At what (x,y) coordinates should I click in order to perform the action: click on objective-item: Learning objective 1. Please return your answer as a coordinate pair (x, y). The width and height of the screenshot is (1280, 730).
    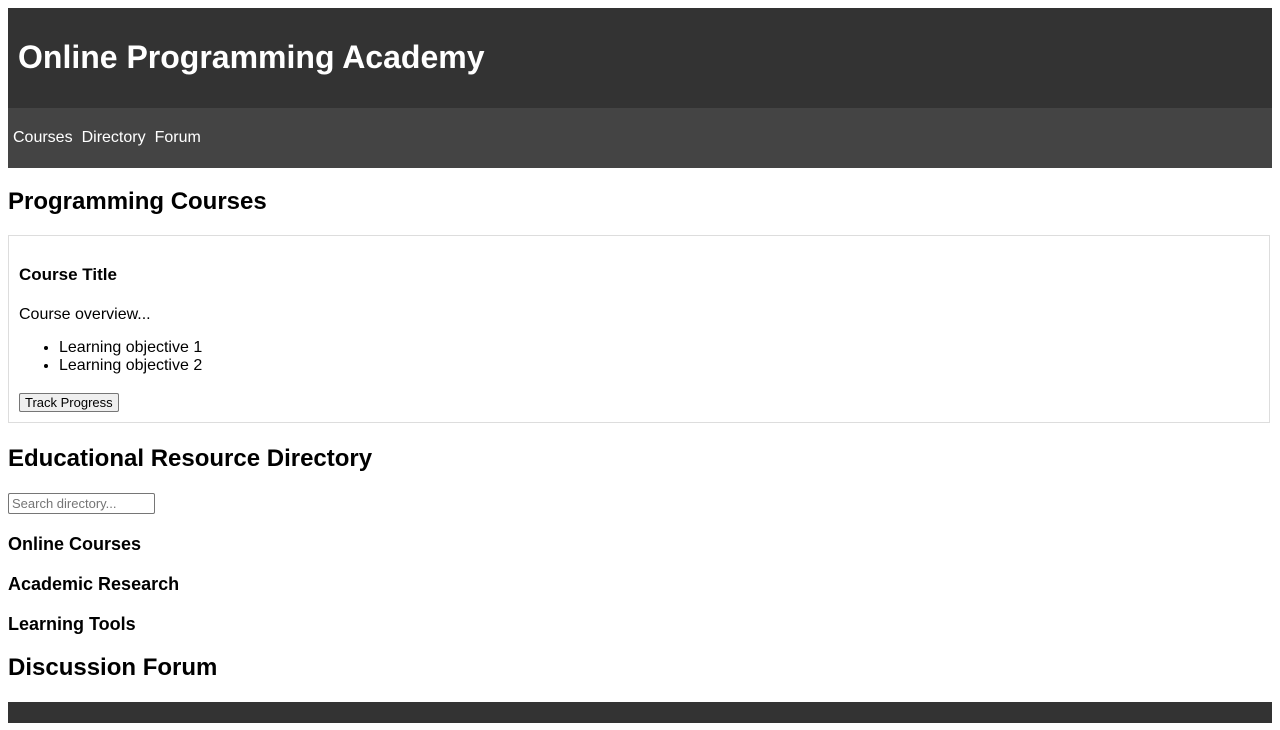
    Looking at the image, I should click on (130, 348).